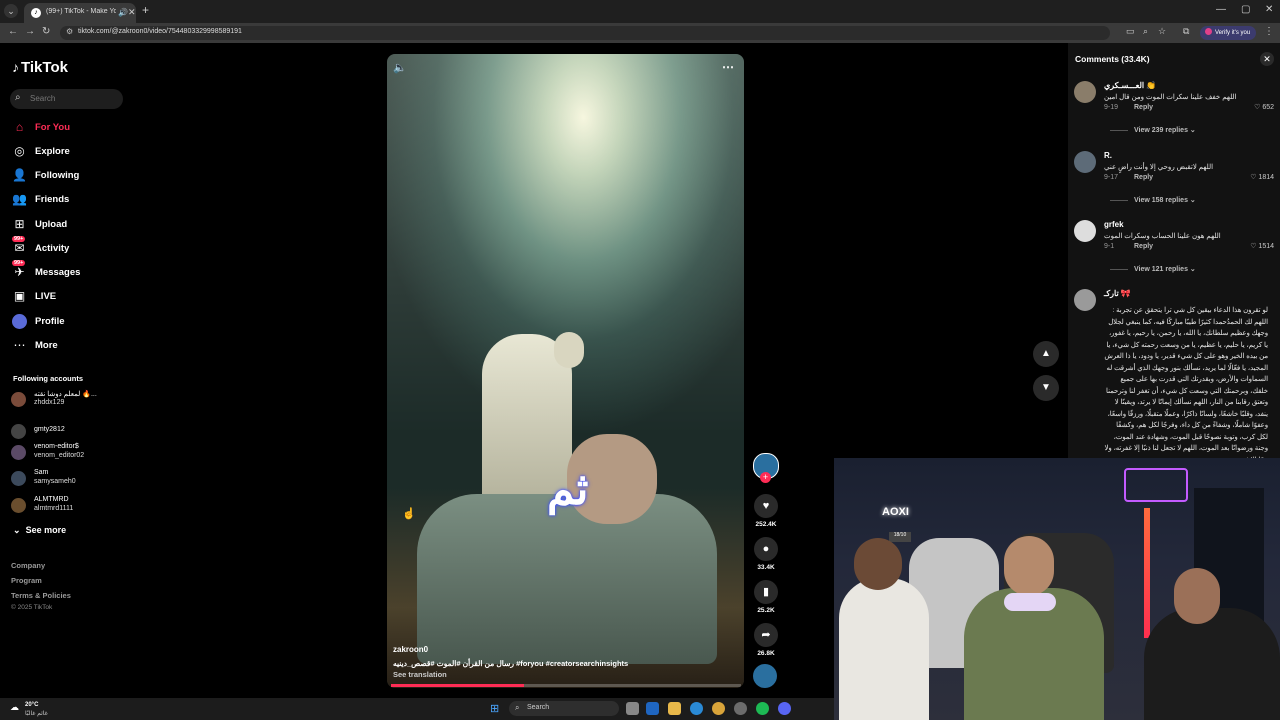 The height and width of the screenshot is (720, 1280). I want to click on bookmark-star-icon: ☆, so click(1162, 31).